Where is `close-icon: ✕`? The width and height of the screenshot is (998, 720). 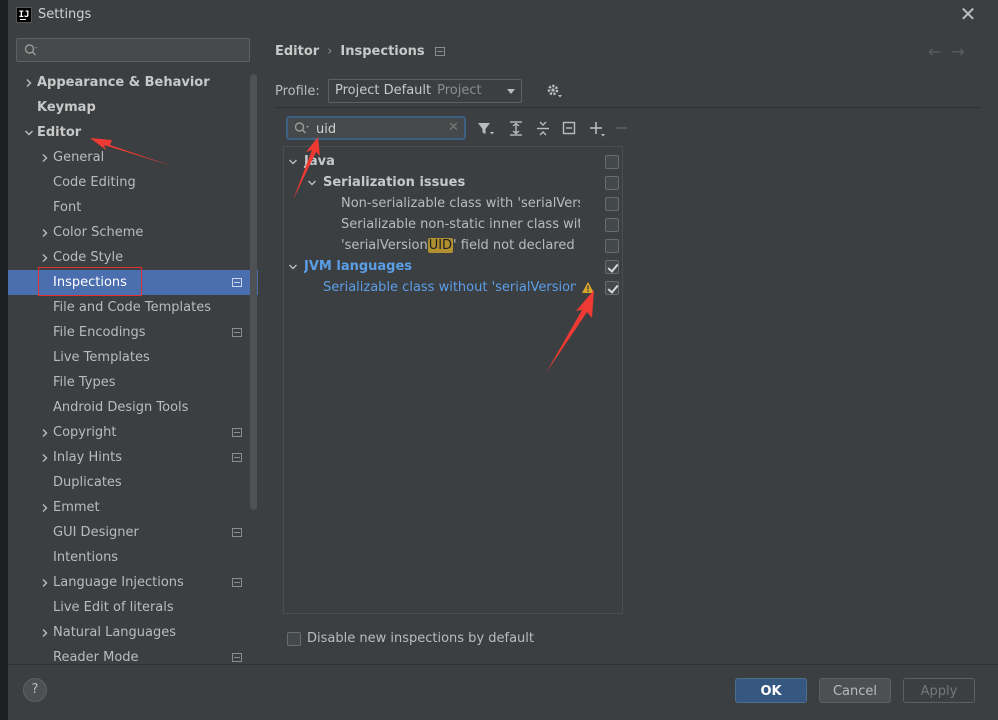
close-icon: ✕ is located at coordinates (968, 15).